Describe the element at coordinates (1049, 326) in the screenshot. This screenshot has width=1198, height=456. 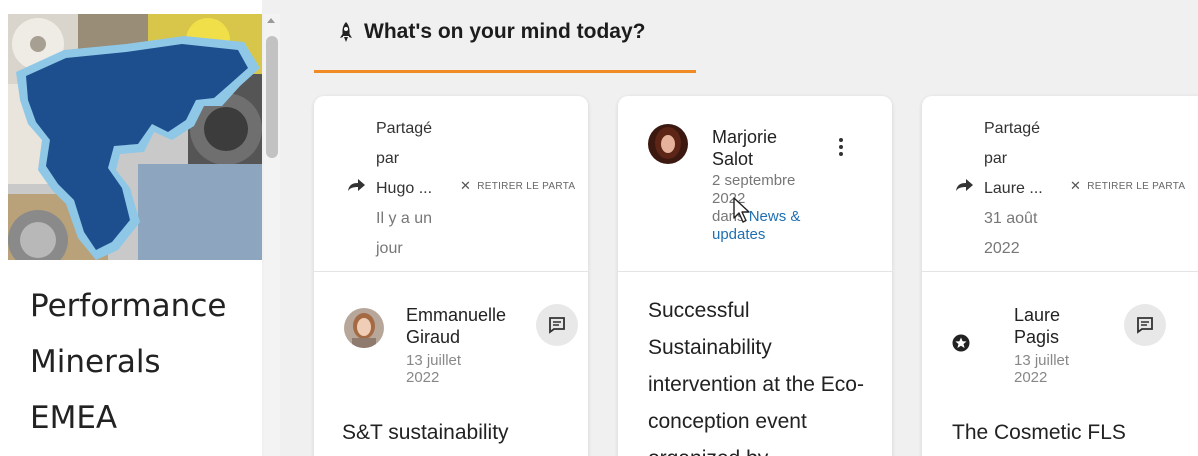
I see `author-name: Laure Pagis` at that location.